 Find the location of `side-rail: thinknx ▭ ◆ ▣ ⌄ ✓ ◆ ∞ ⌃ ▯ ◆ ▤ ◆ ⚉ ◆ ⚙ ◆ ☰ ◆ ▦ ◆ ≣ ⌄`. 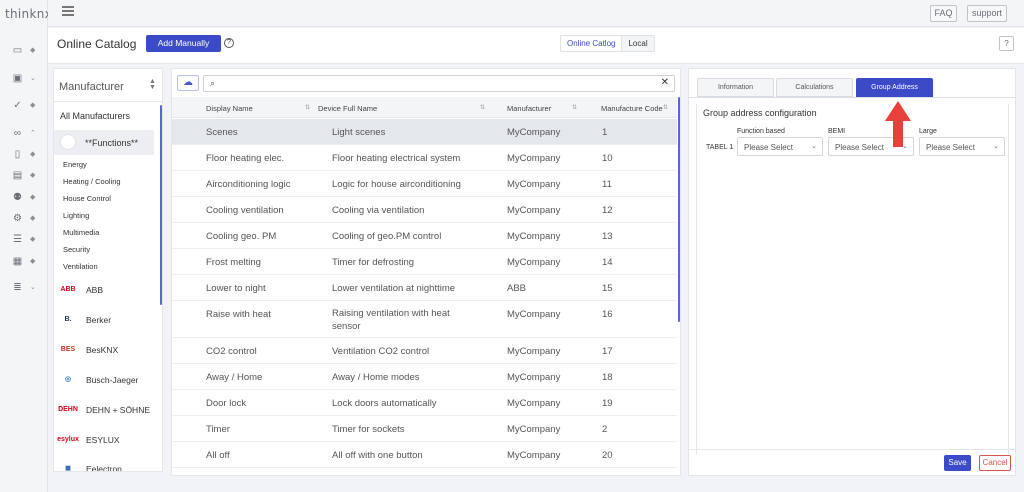

side-rail: thinknx ▭ ◆ ▣ ⌄ ✓ ◆ ∞ ⌃ ▯ ◆ ▤ ◆ ⚉ ◆ ⚙ ◆ ☰ ◆ ▦ ◆ ≣ ⌄ is located at coordinates (26, 246).